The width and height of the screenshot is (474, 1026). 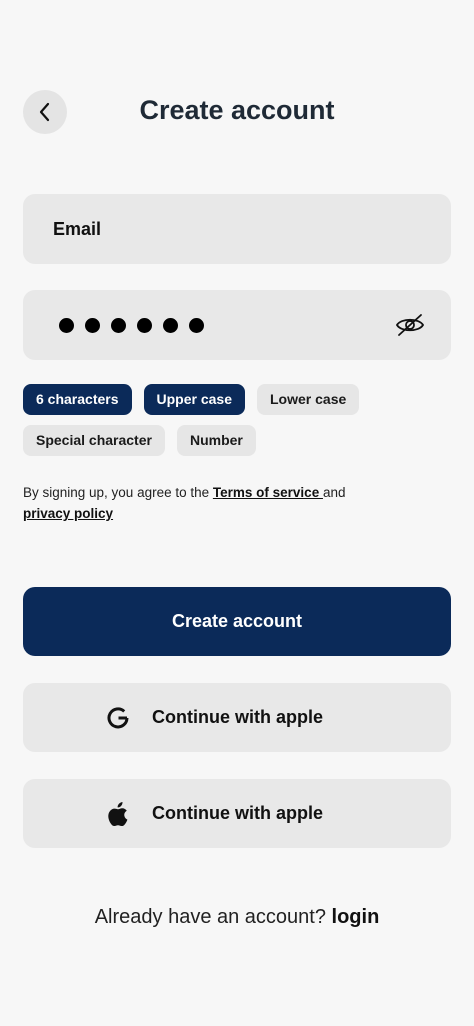 What do you see at coordinates (237, 621) in the screenshot?
I see `create-account-button: Create account` at bounding box center [237, 621].